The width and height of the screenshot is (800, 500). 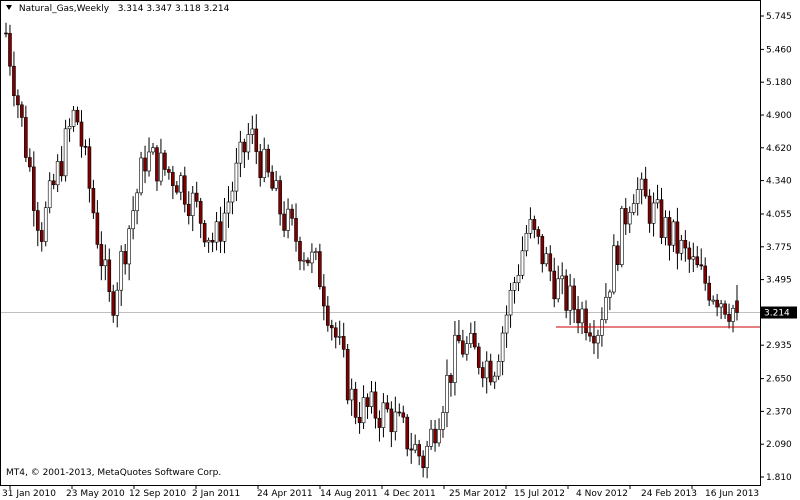 What do you see at coordinates (173, 9) in the screenshot?
I see `ohlc-values: 3.314 3.347 3.118 3.214` at bounding box center [173, 9].